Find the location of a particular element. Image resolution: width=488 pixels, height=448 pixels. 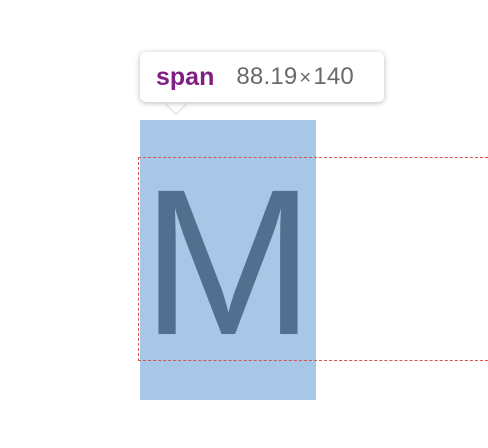

tooltip-width: 88.19 is located at coordinates (267, 76).